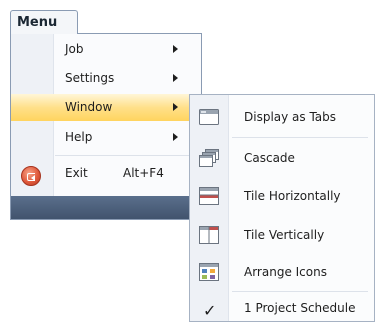 The height and width of the screenshot is (325, 385). Describe the element at coordinates (106, 207) in the screenshot. I see `menu-footer-bar` at that location.